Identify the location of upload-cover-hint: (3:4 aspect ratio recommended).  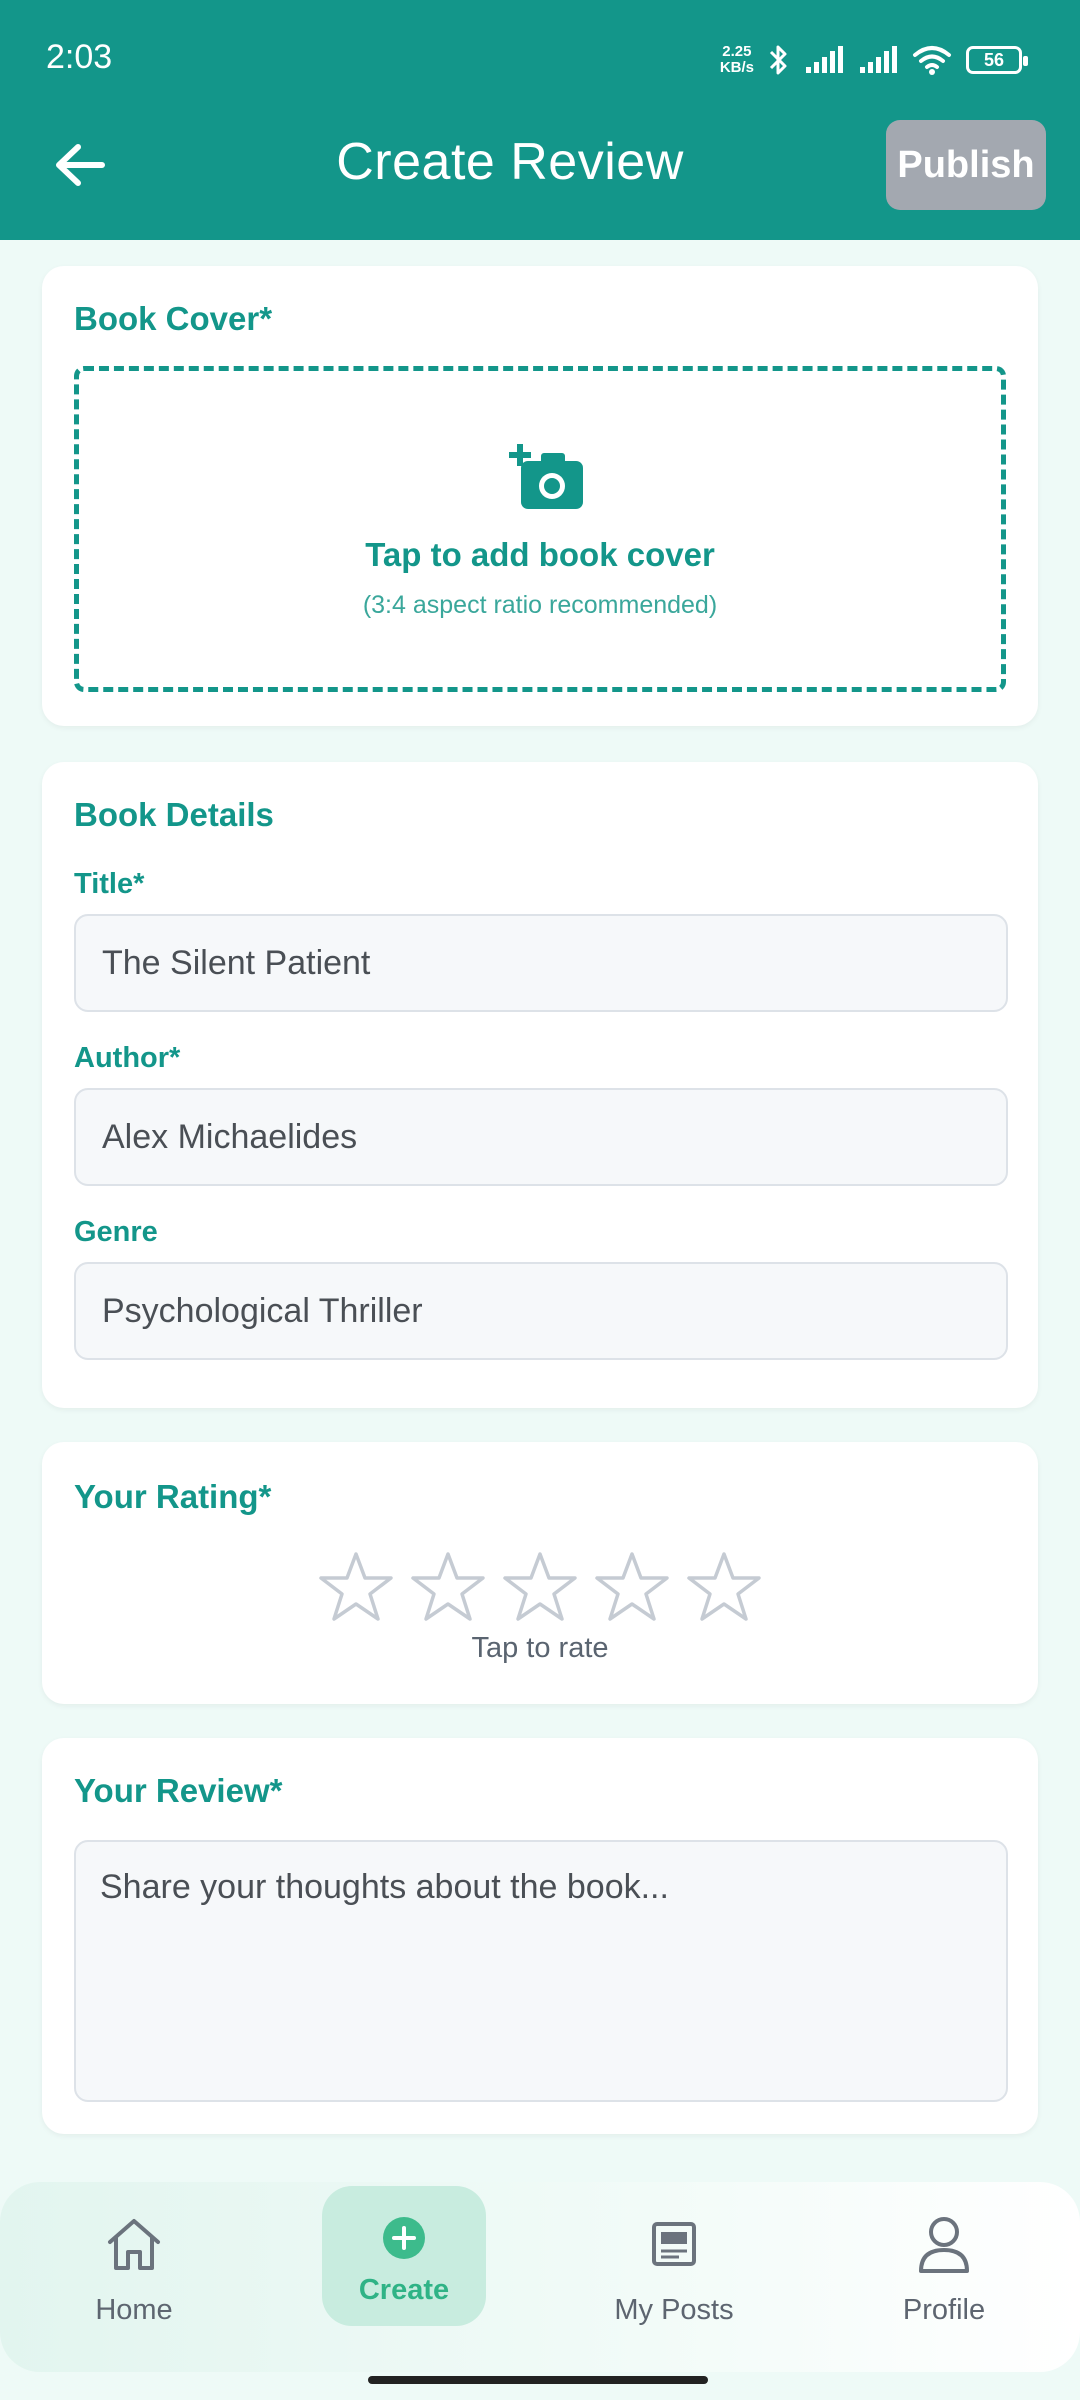
(540, 605).